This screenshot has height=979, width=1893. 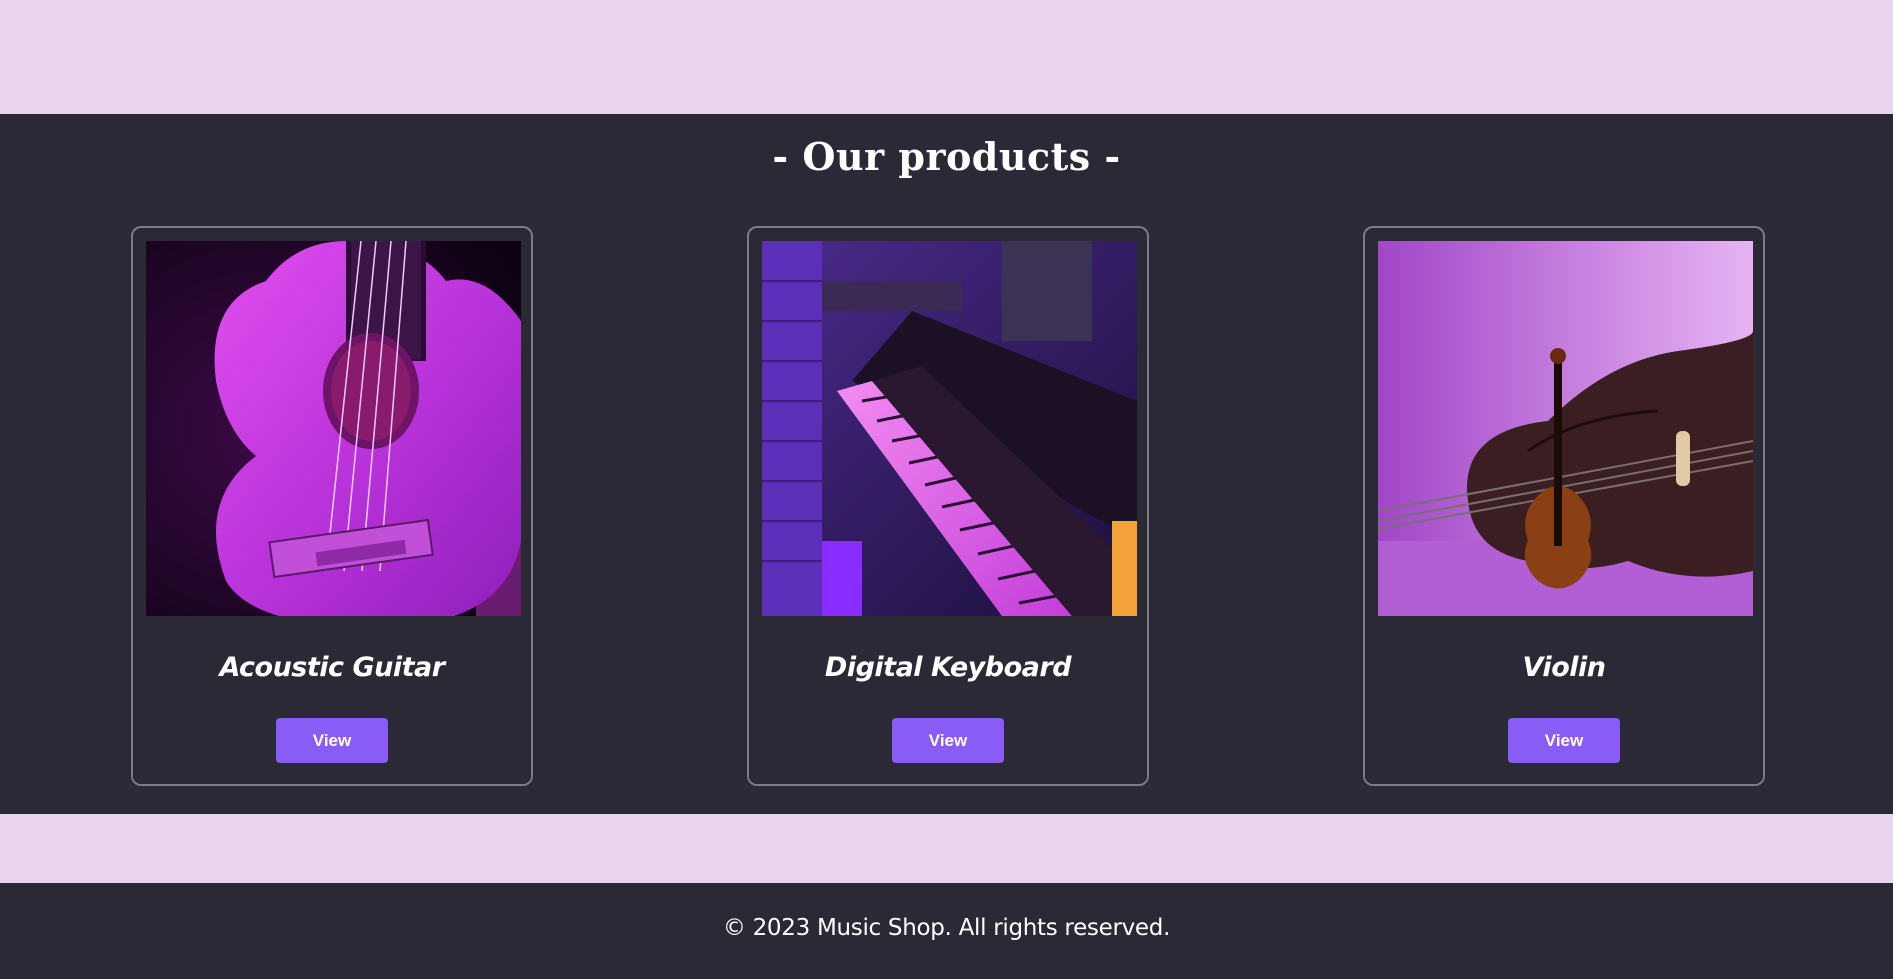 What do you see at coordinates (1564, 667) in the screenshot?
I see `product-name: Violin` at bounding box center [1564, 667].